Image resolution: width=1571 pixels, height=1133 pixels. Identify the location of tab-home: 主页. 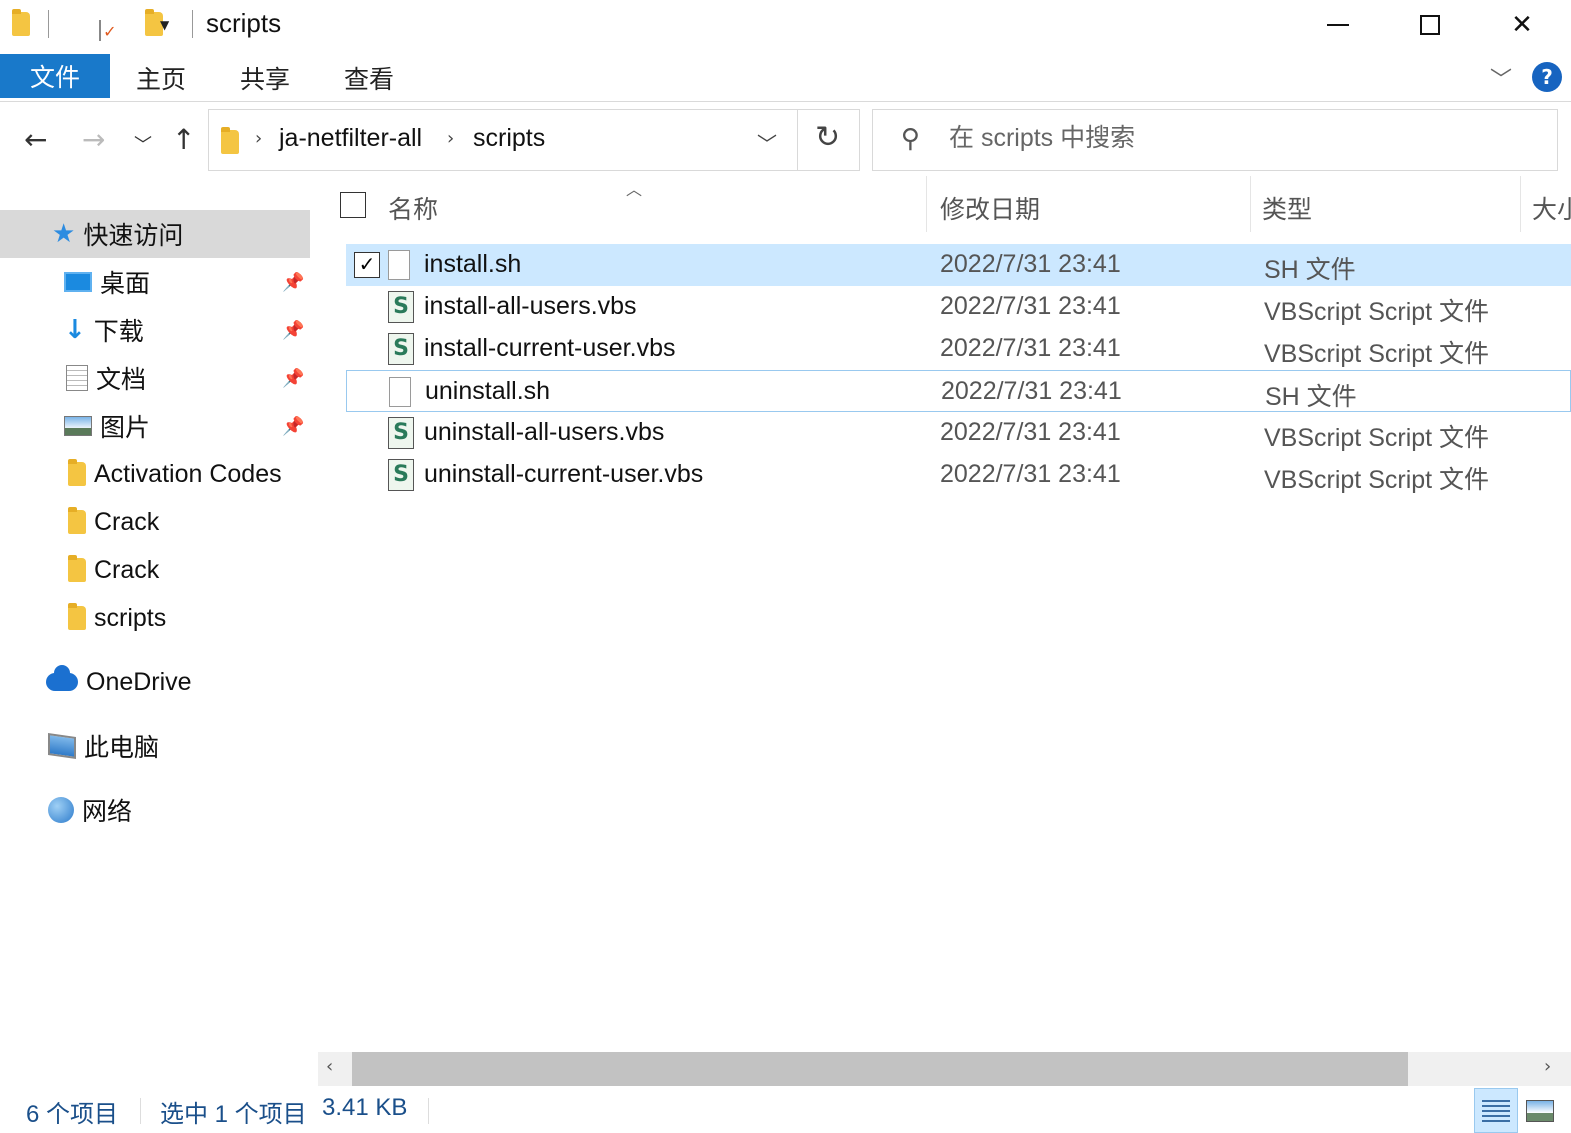
(161, 78).